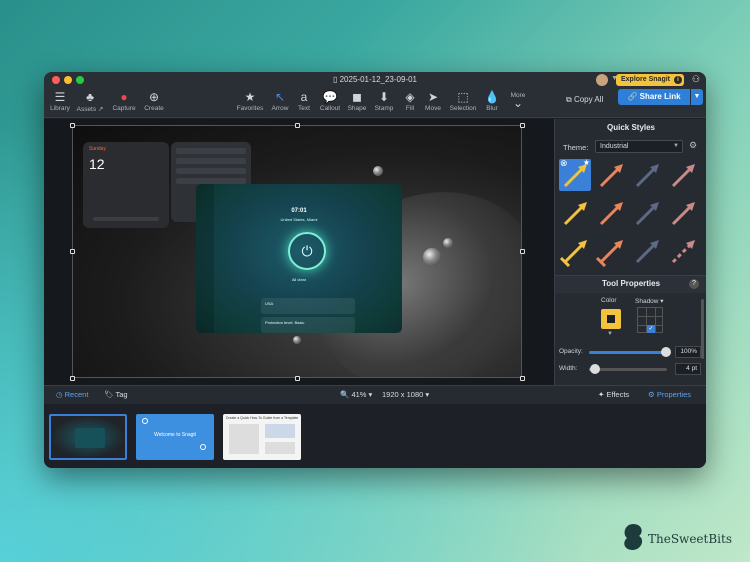 This screenshot has width=750, height=562. Describe the element at coordinates (308, 306) in the screenshot. I see `vpn-country-card: USA` at that location.